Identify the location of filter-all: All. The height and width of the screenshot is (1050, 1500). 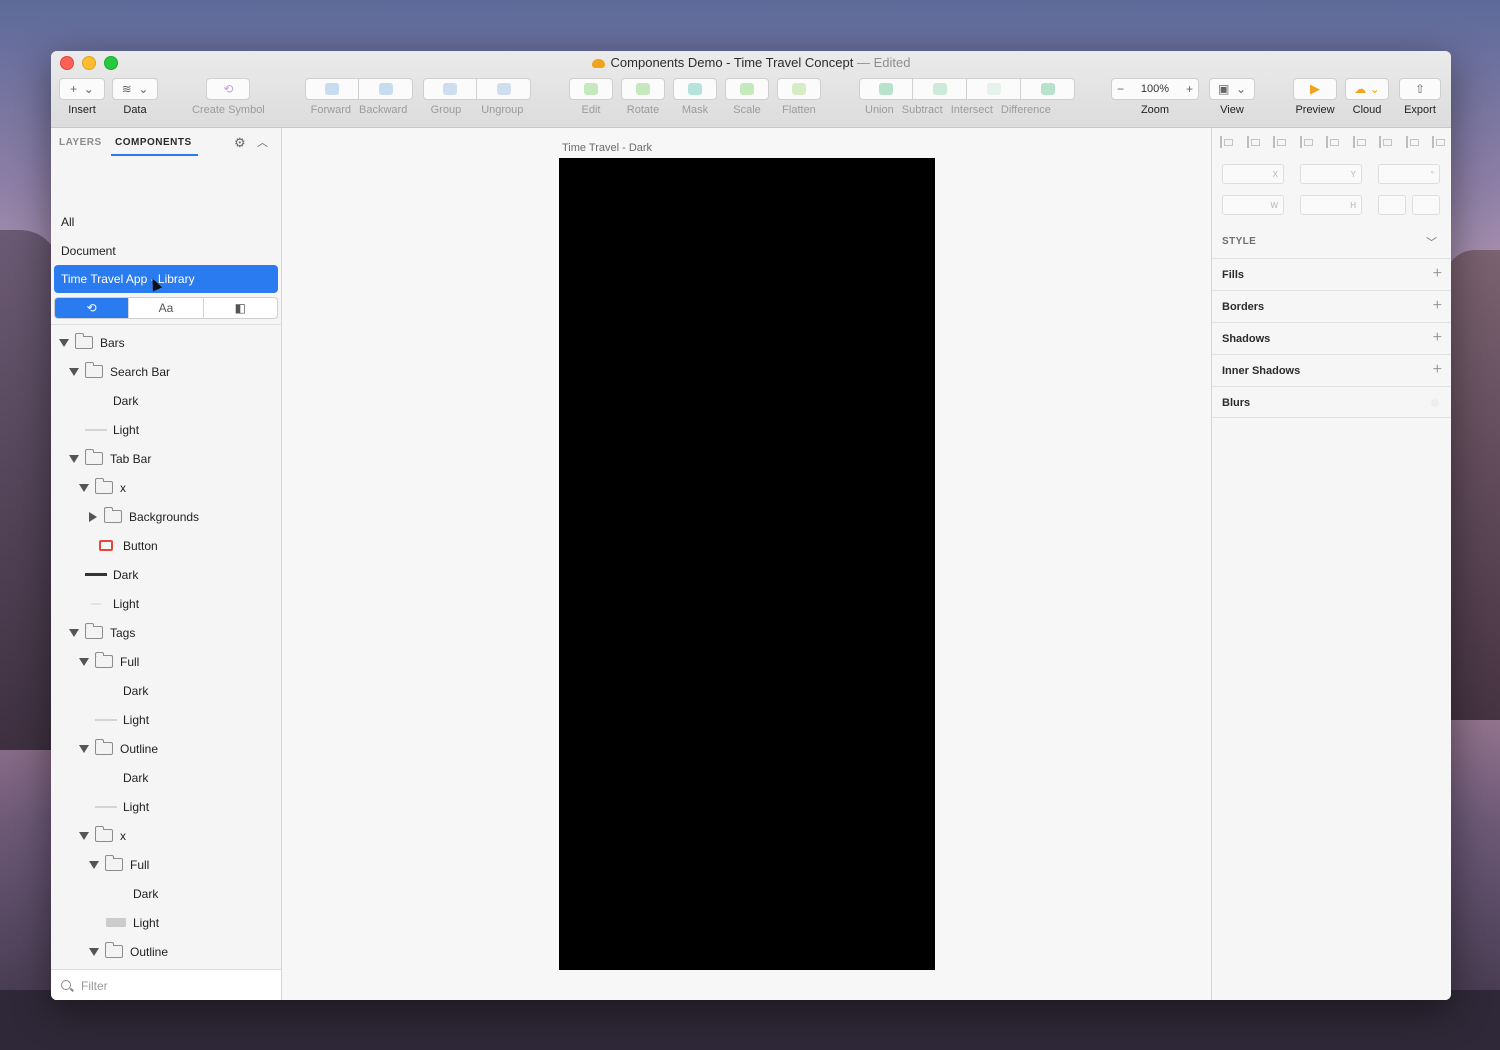
(67, 222).